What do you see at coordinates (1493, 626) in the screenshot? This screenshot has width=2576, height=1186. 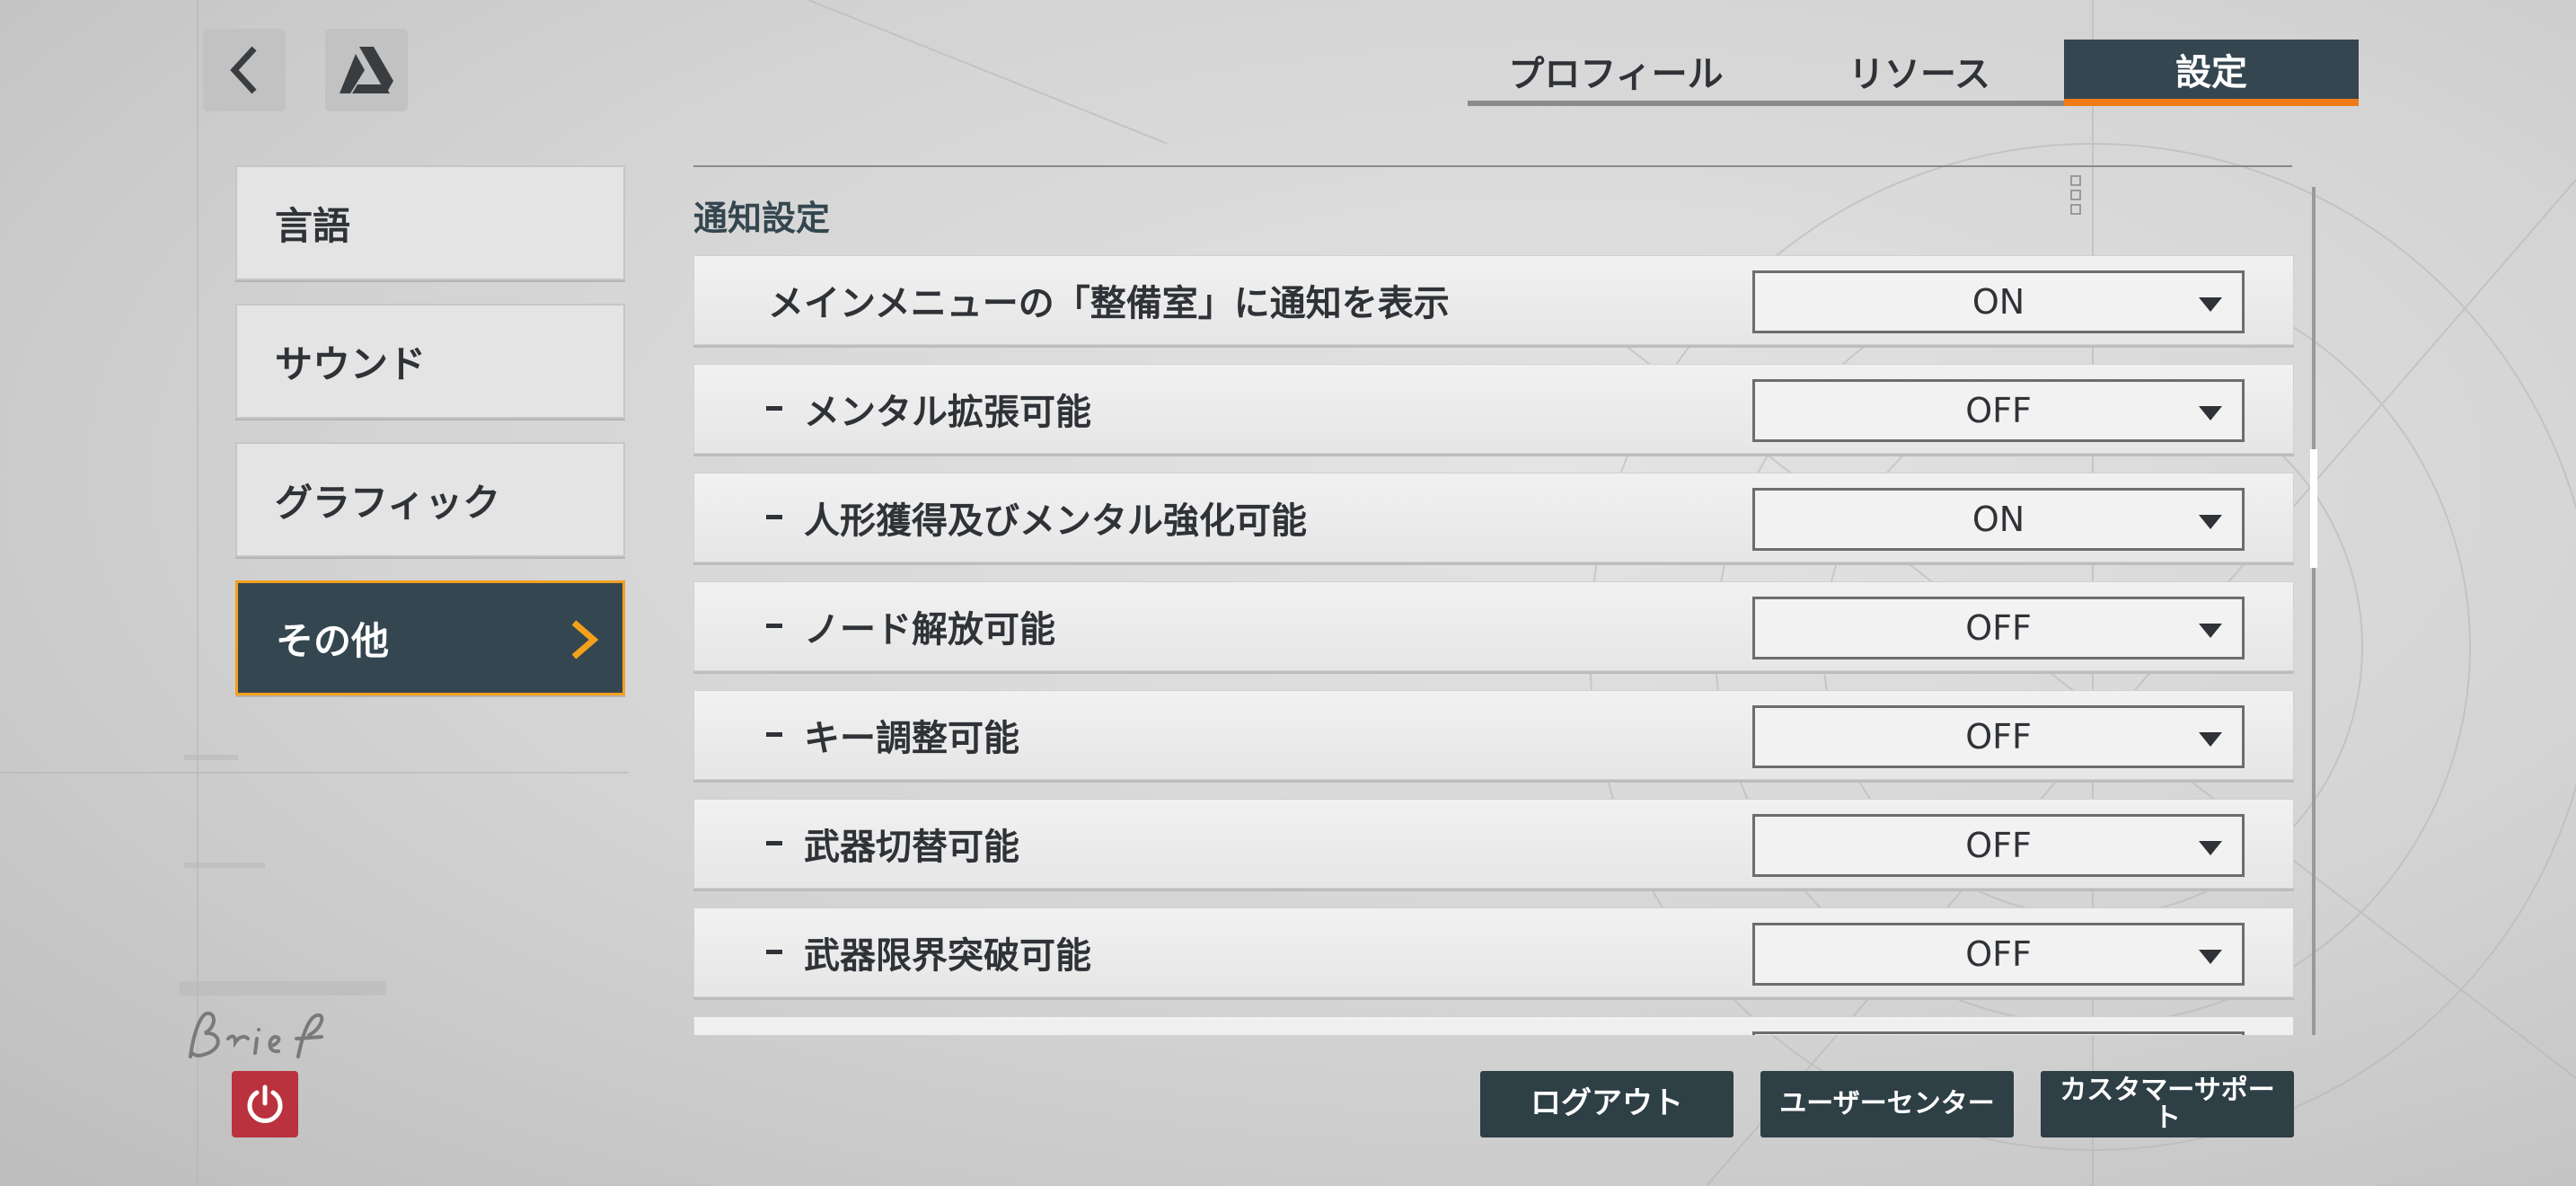 I see `setting-row-node-unlock: ノード解放可能 OFF` at bounding box center [1493, 626].